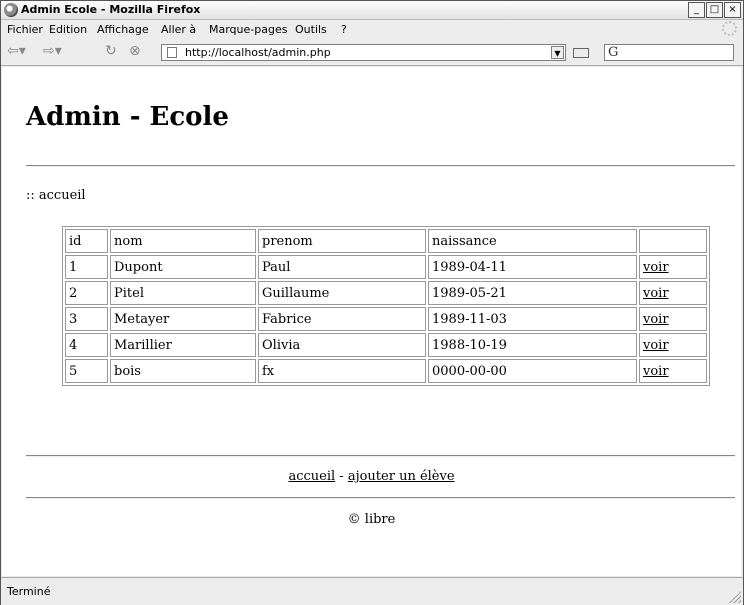 This screenshot has width=744, height=605. What do you see at coordinates (363, 52) in the screenshot?
I see `address-bar: http://localhost/admin.php ▼` at bounding box center [363, 52].